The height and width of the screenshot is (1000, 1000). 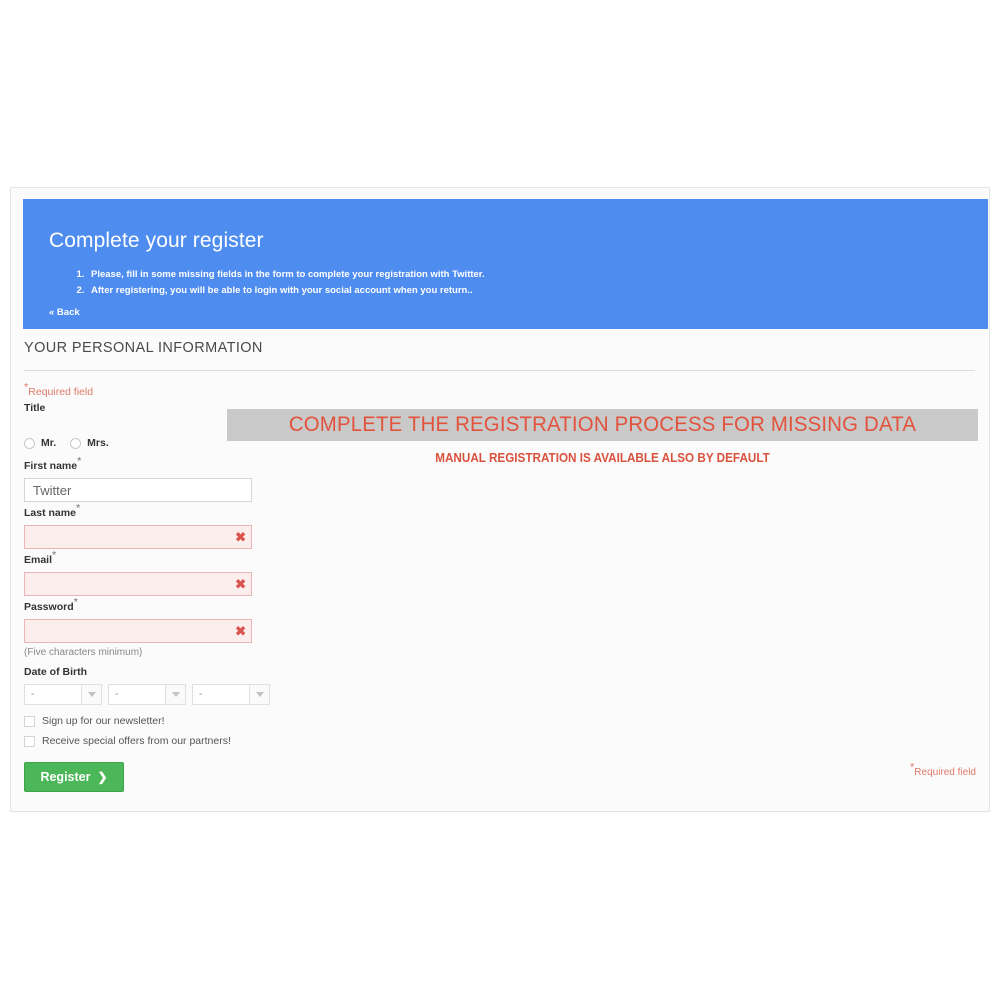 I want to click on dob-month-select: -, so click(x=147, y=694).